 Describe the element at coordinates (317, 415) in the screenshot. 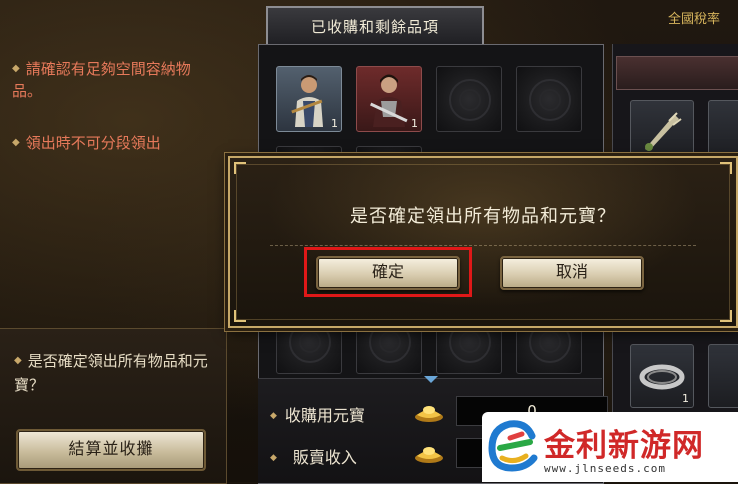

I see `purchase-ingot-label: ◆ 收購用元寶` at that location.